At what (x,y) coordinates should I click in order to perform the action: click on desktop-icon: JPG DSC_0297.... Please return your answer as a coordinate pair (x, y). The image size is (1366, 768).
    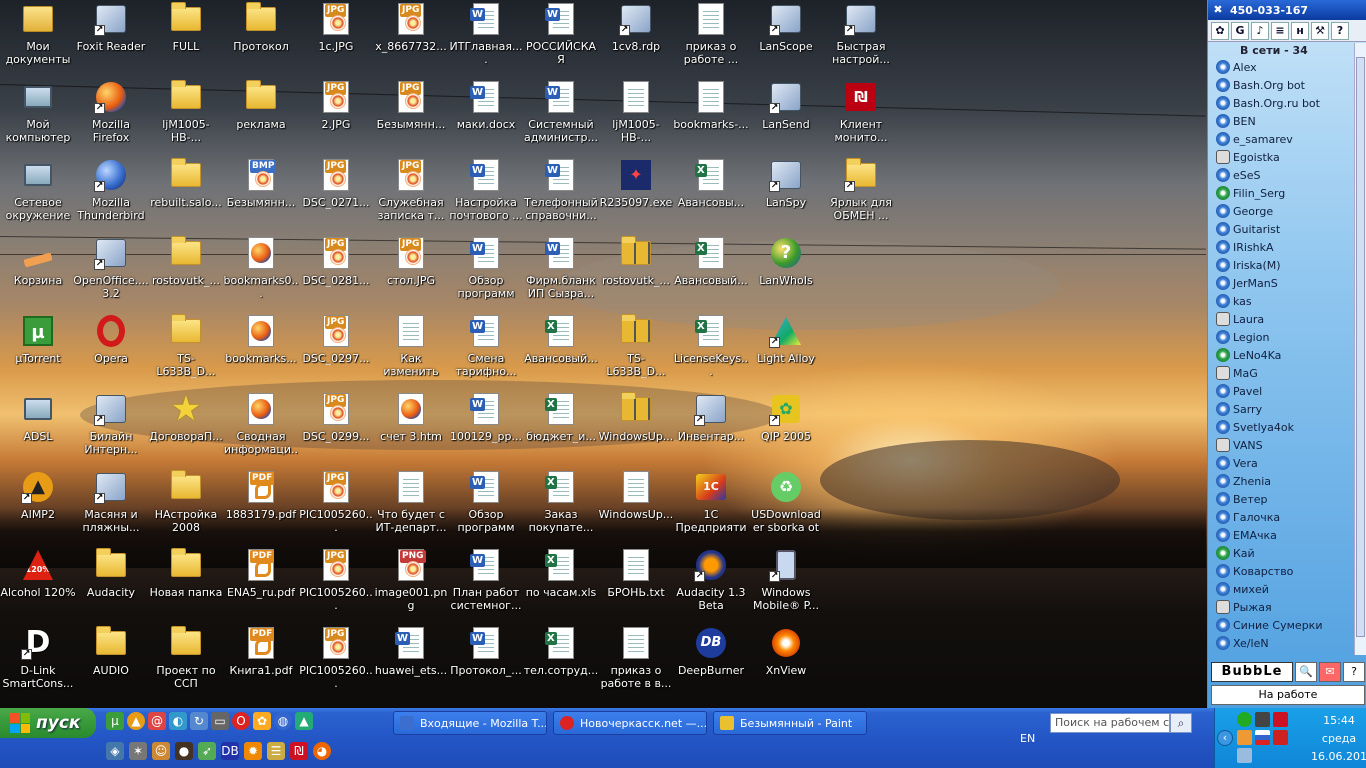
    Looking at the image, I should click on (336, 351).